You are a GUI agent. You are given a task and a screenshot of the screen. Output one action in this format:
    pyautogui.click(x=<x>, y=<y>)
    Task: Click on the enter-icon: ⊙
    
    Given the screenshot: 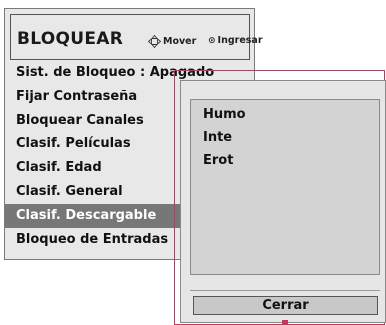 What is the action you would take?
    pyautogui.click(x=212, y=40)
    